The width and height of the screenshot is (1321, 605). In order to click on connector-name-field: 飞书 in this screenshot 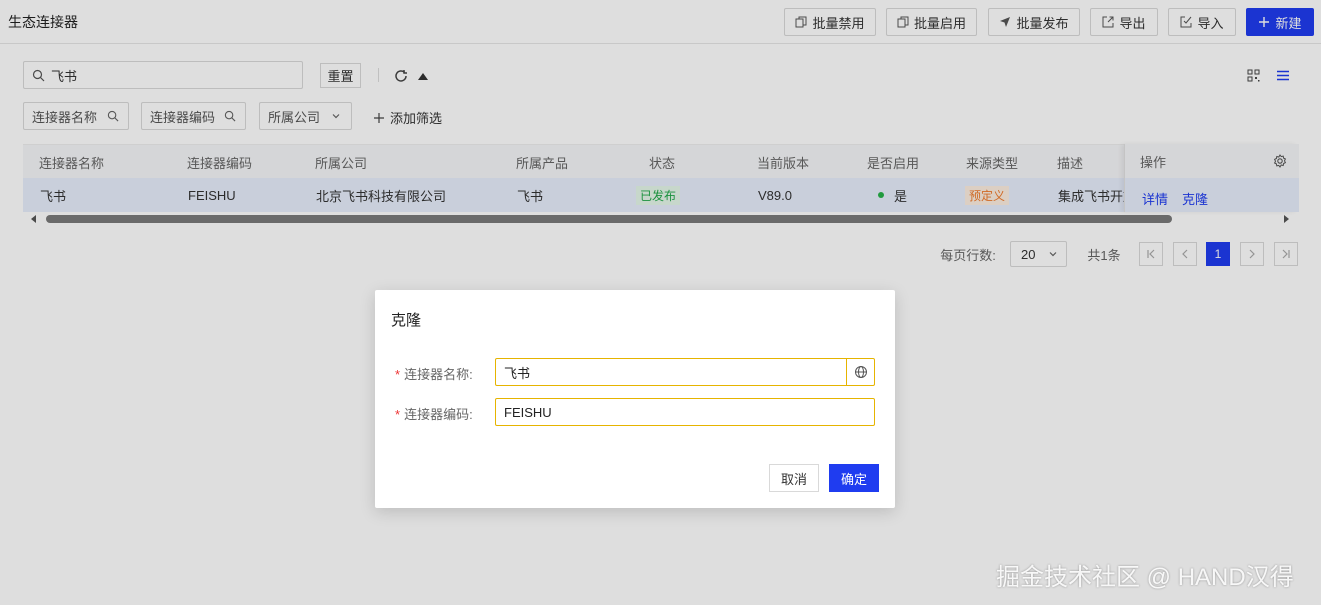, I will do `click(685, 372)`.